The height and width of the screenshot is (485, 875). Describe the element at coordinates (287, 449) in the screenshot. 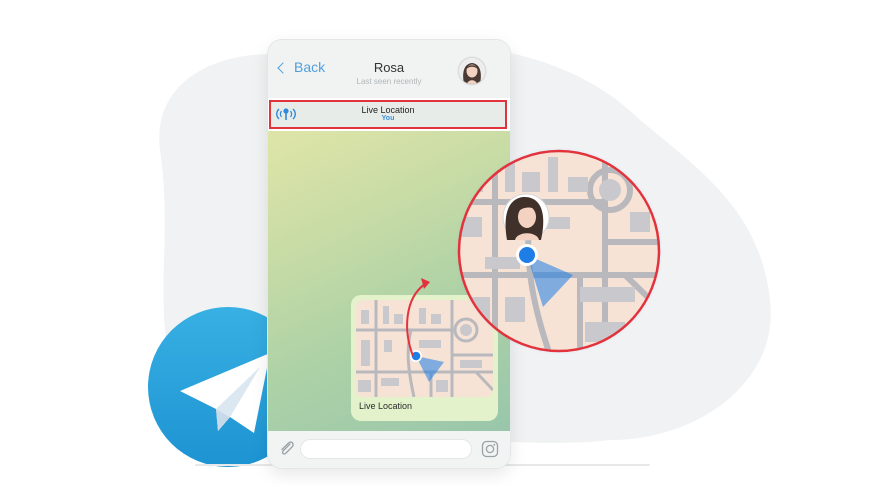

I see `paperclip-icon` at that location.